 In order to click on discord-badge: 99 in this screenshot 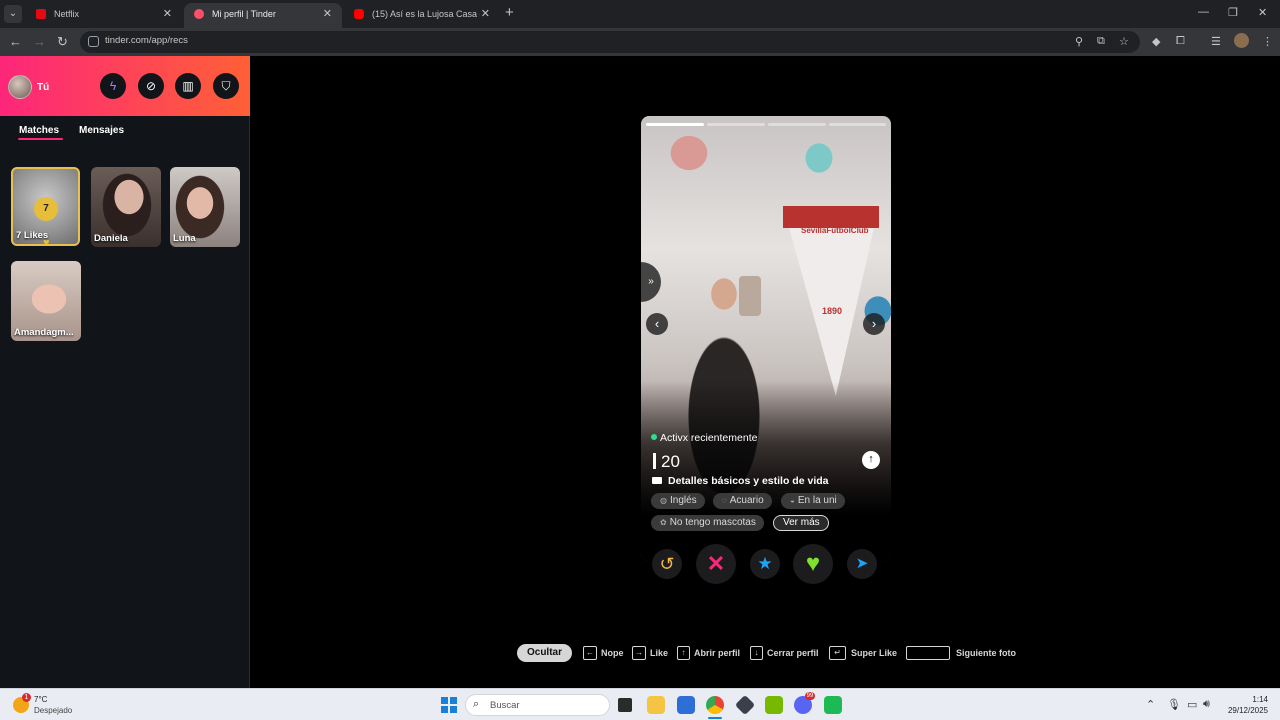, I will do `click(810, 696)`.